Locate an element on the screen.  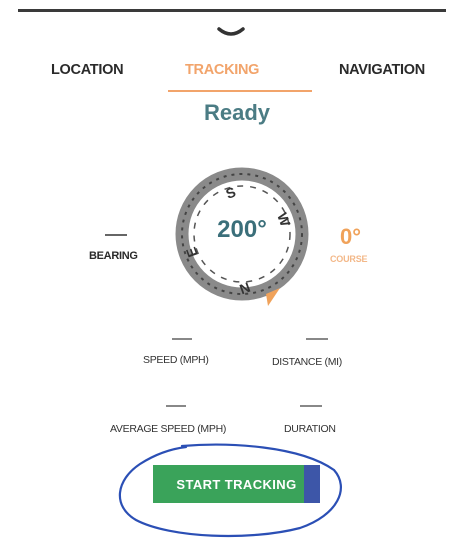
tab-navigation: NAVIGATION is located at coordinates (382, 70).